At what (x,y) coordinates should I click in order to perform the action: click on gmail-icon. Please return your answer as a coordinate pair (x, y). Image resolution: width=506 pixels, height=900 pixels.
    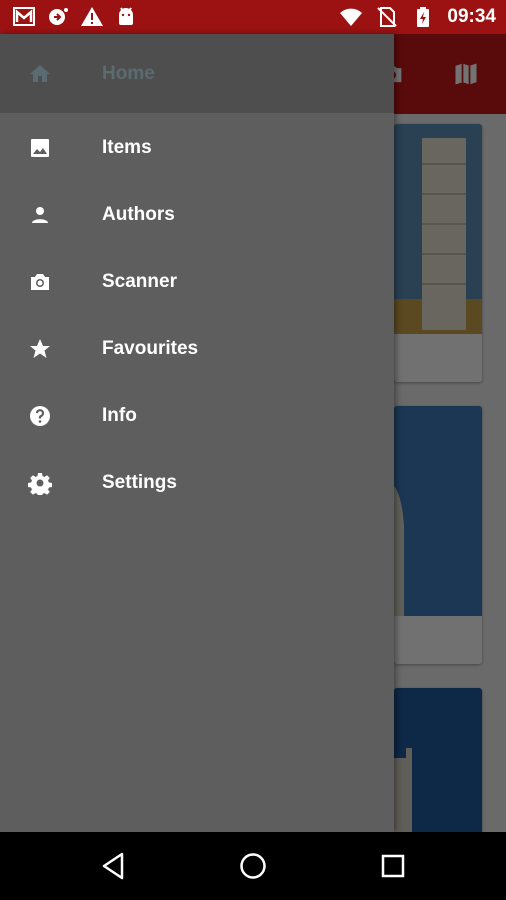
    Looking at the image, I should click on (24, 16).